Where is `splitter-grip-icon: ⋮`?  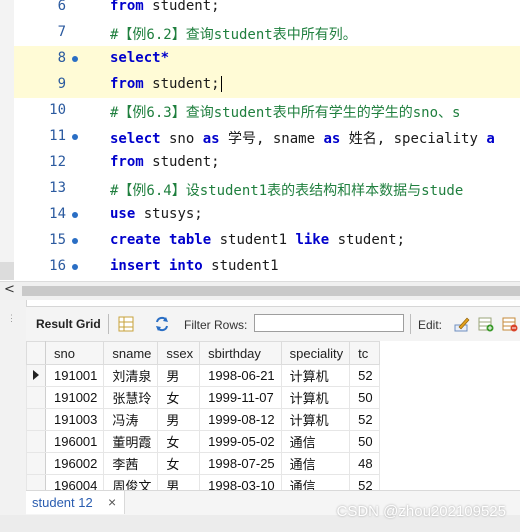
splitter-grip-icon: ⋮ is located at coordinates (11, 319).